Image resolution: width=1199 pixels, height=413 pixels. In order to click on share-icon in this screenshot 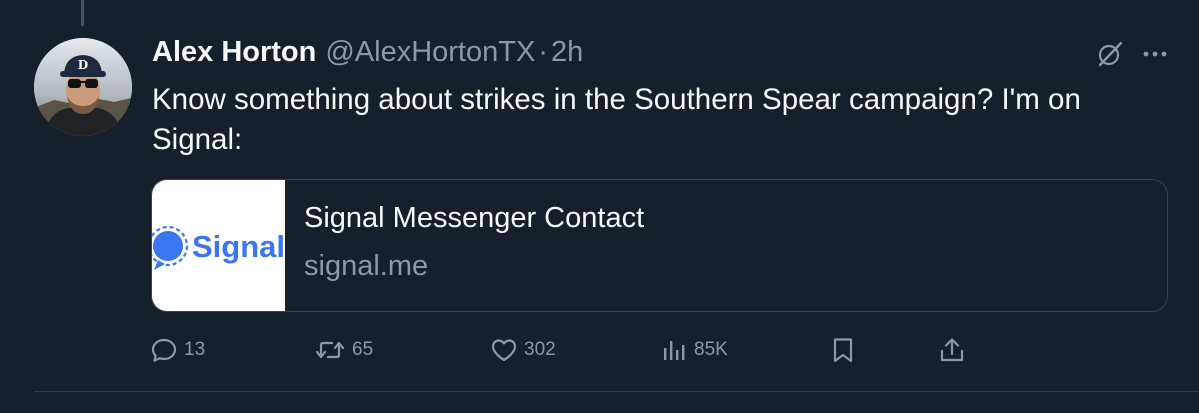, I will do `click(952, 350)`.